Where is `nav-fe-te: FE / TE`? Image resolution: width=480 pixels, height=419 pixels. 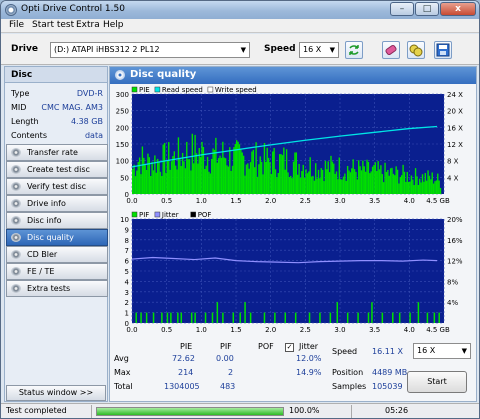
nav-fe-te: FE / TE is located at coordinates (57, 271).